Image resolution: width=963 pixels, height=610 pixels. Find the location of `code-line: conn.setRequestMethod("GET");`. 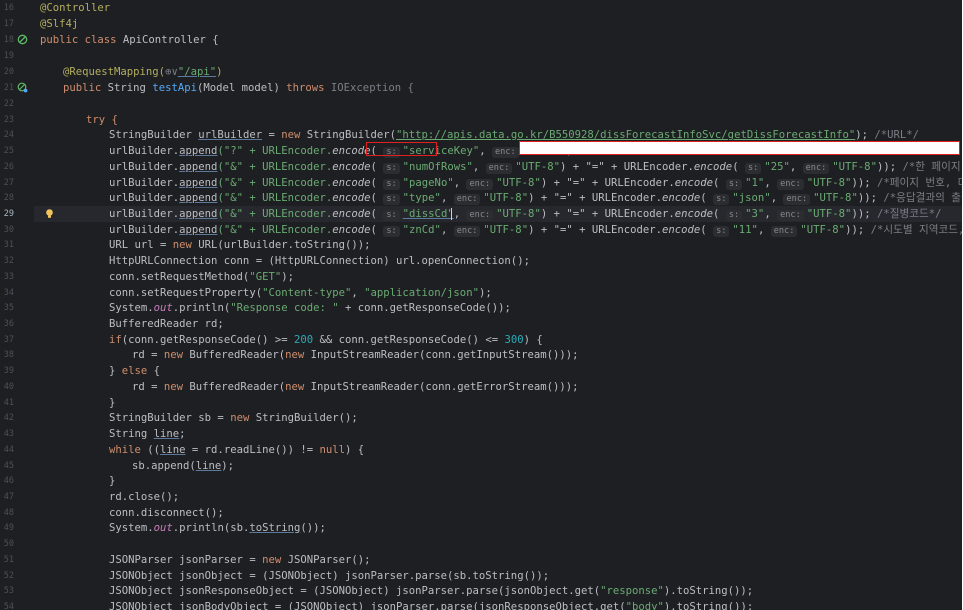

code-line: conn.setRequestMethod("GET"); is located at coordinates (201, 277).